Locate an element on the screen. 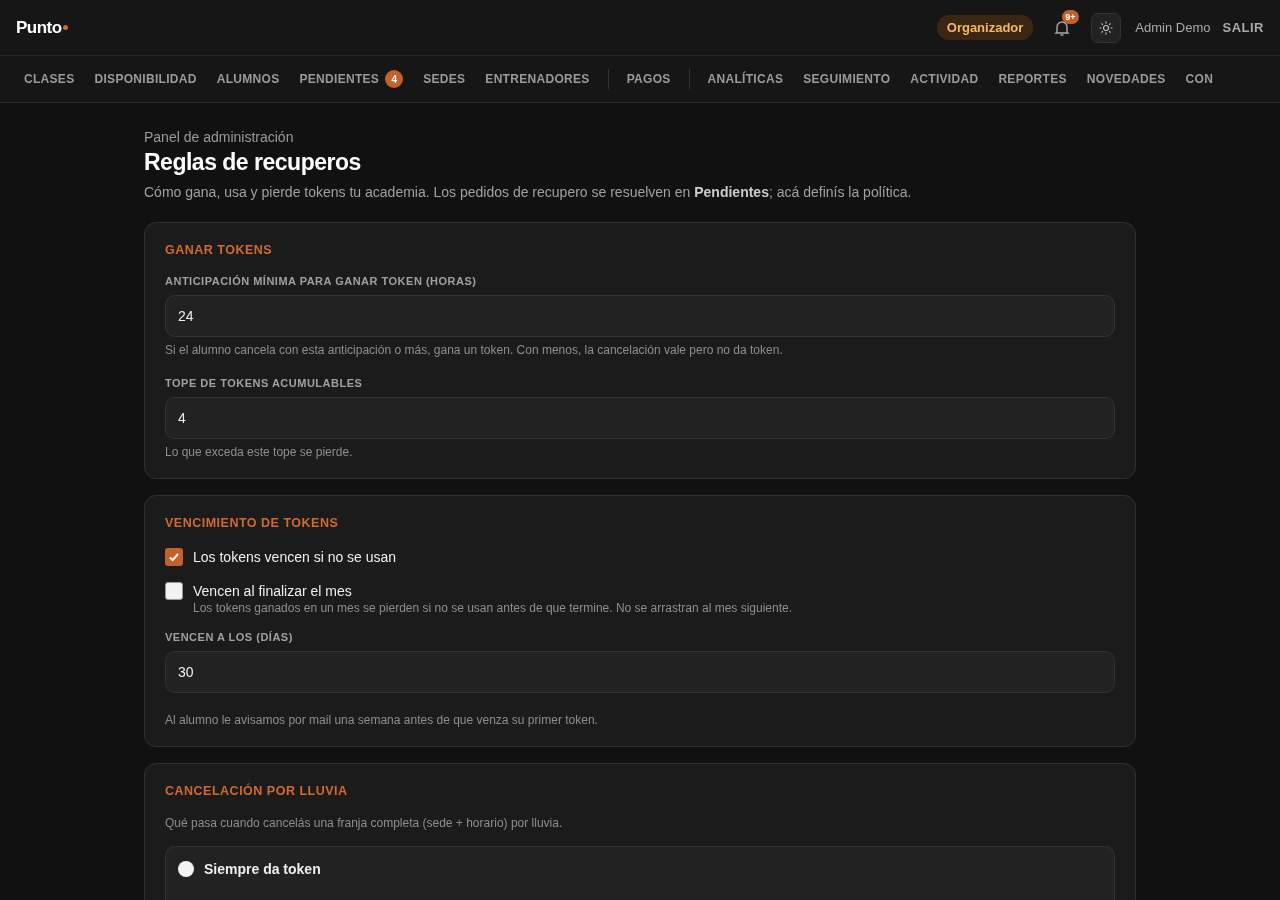 This screenshot has height=900, width=1280. section-title: GANAR TOKENS is located at coordinates (219, 250).